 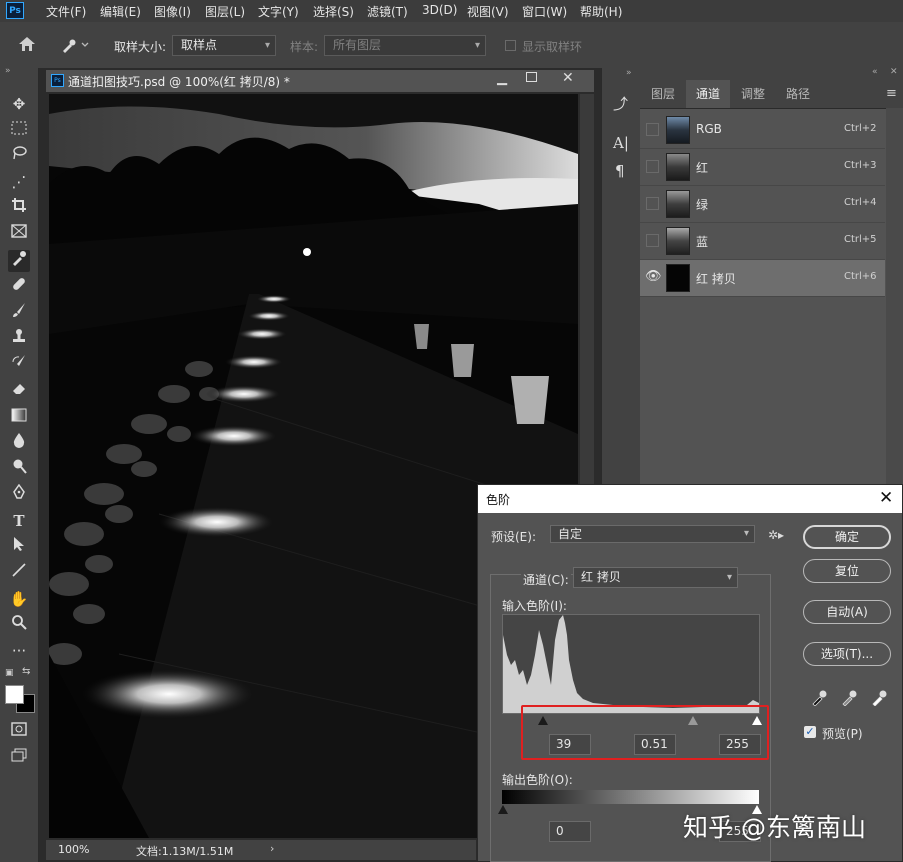 What do you see at coordinates (860, 165) in the screenshot?
I see `channel-shortcut: Ctrl+3` at bounding box center [860, 165].